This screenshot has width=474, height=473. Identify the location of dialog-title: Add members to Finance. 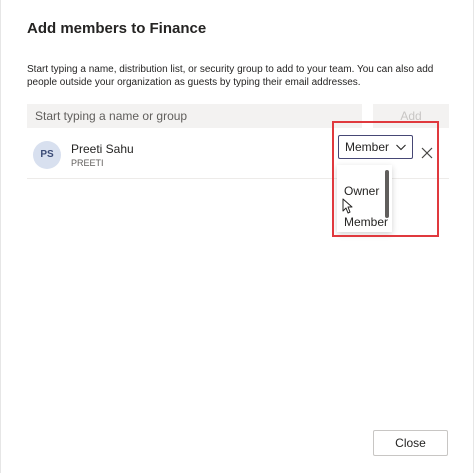
(117, 28).